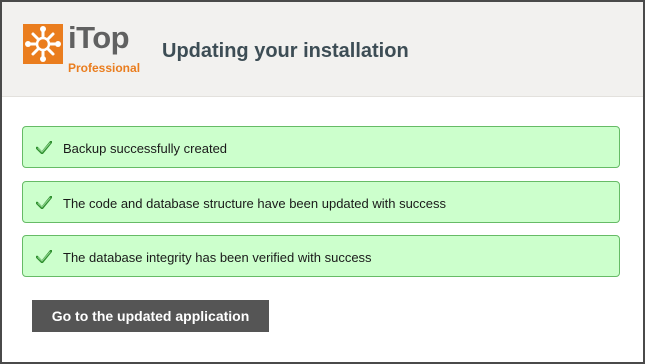 The image size is (645, 364). Describe the element at coordinates (43, 44) in the screenshot. I see `itop-logo-icon` at that location.